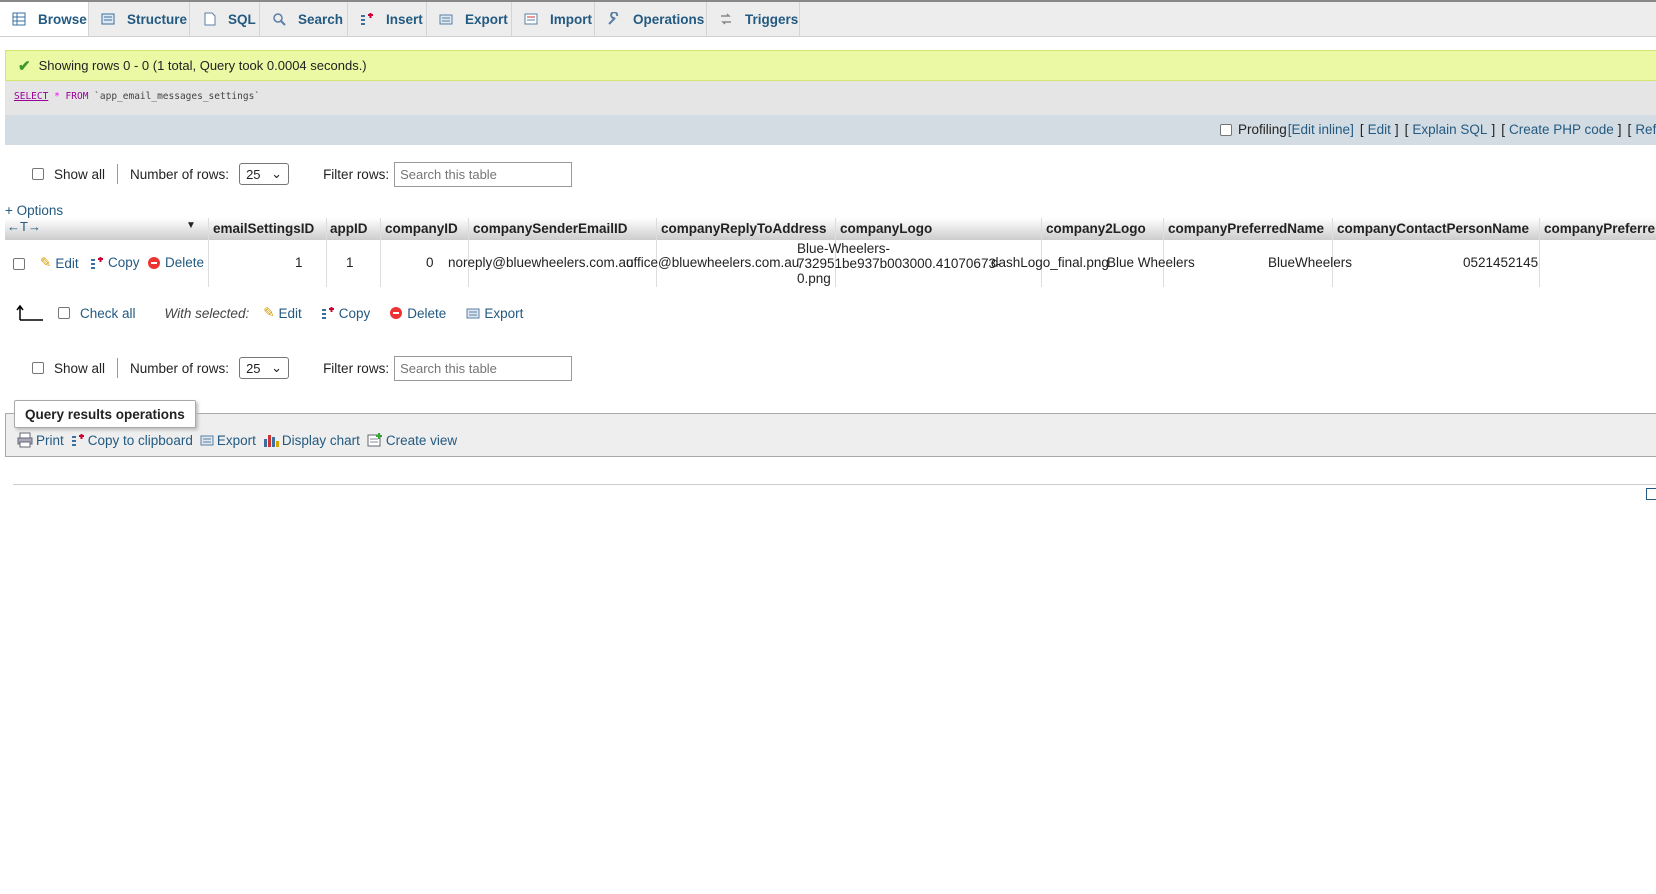  Describe the element at coordinates (140, 440) in the screenshot. I see `copy-to-clipboard-label: Copy to clipboard` at that location.